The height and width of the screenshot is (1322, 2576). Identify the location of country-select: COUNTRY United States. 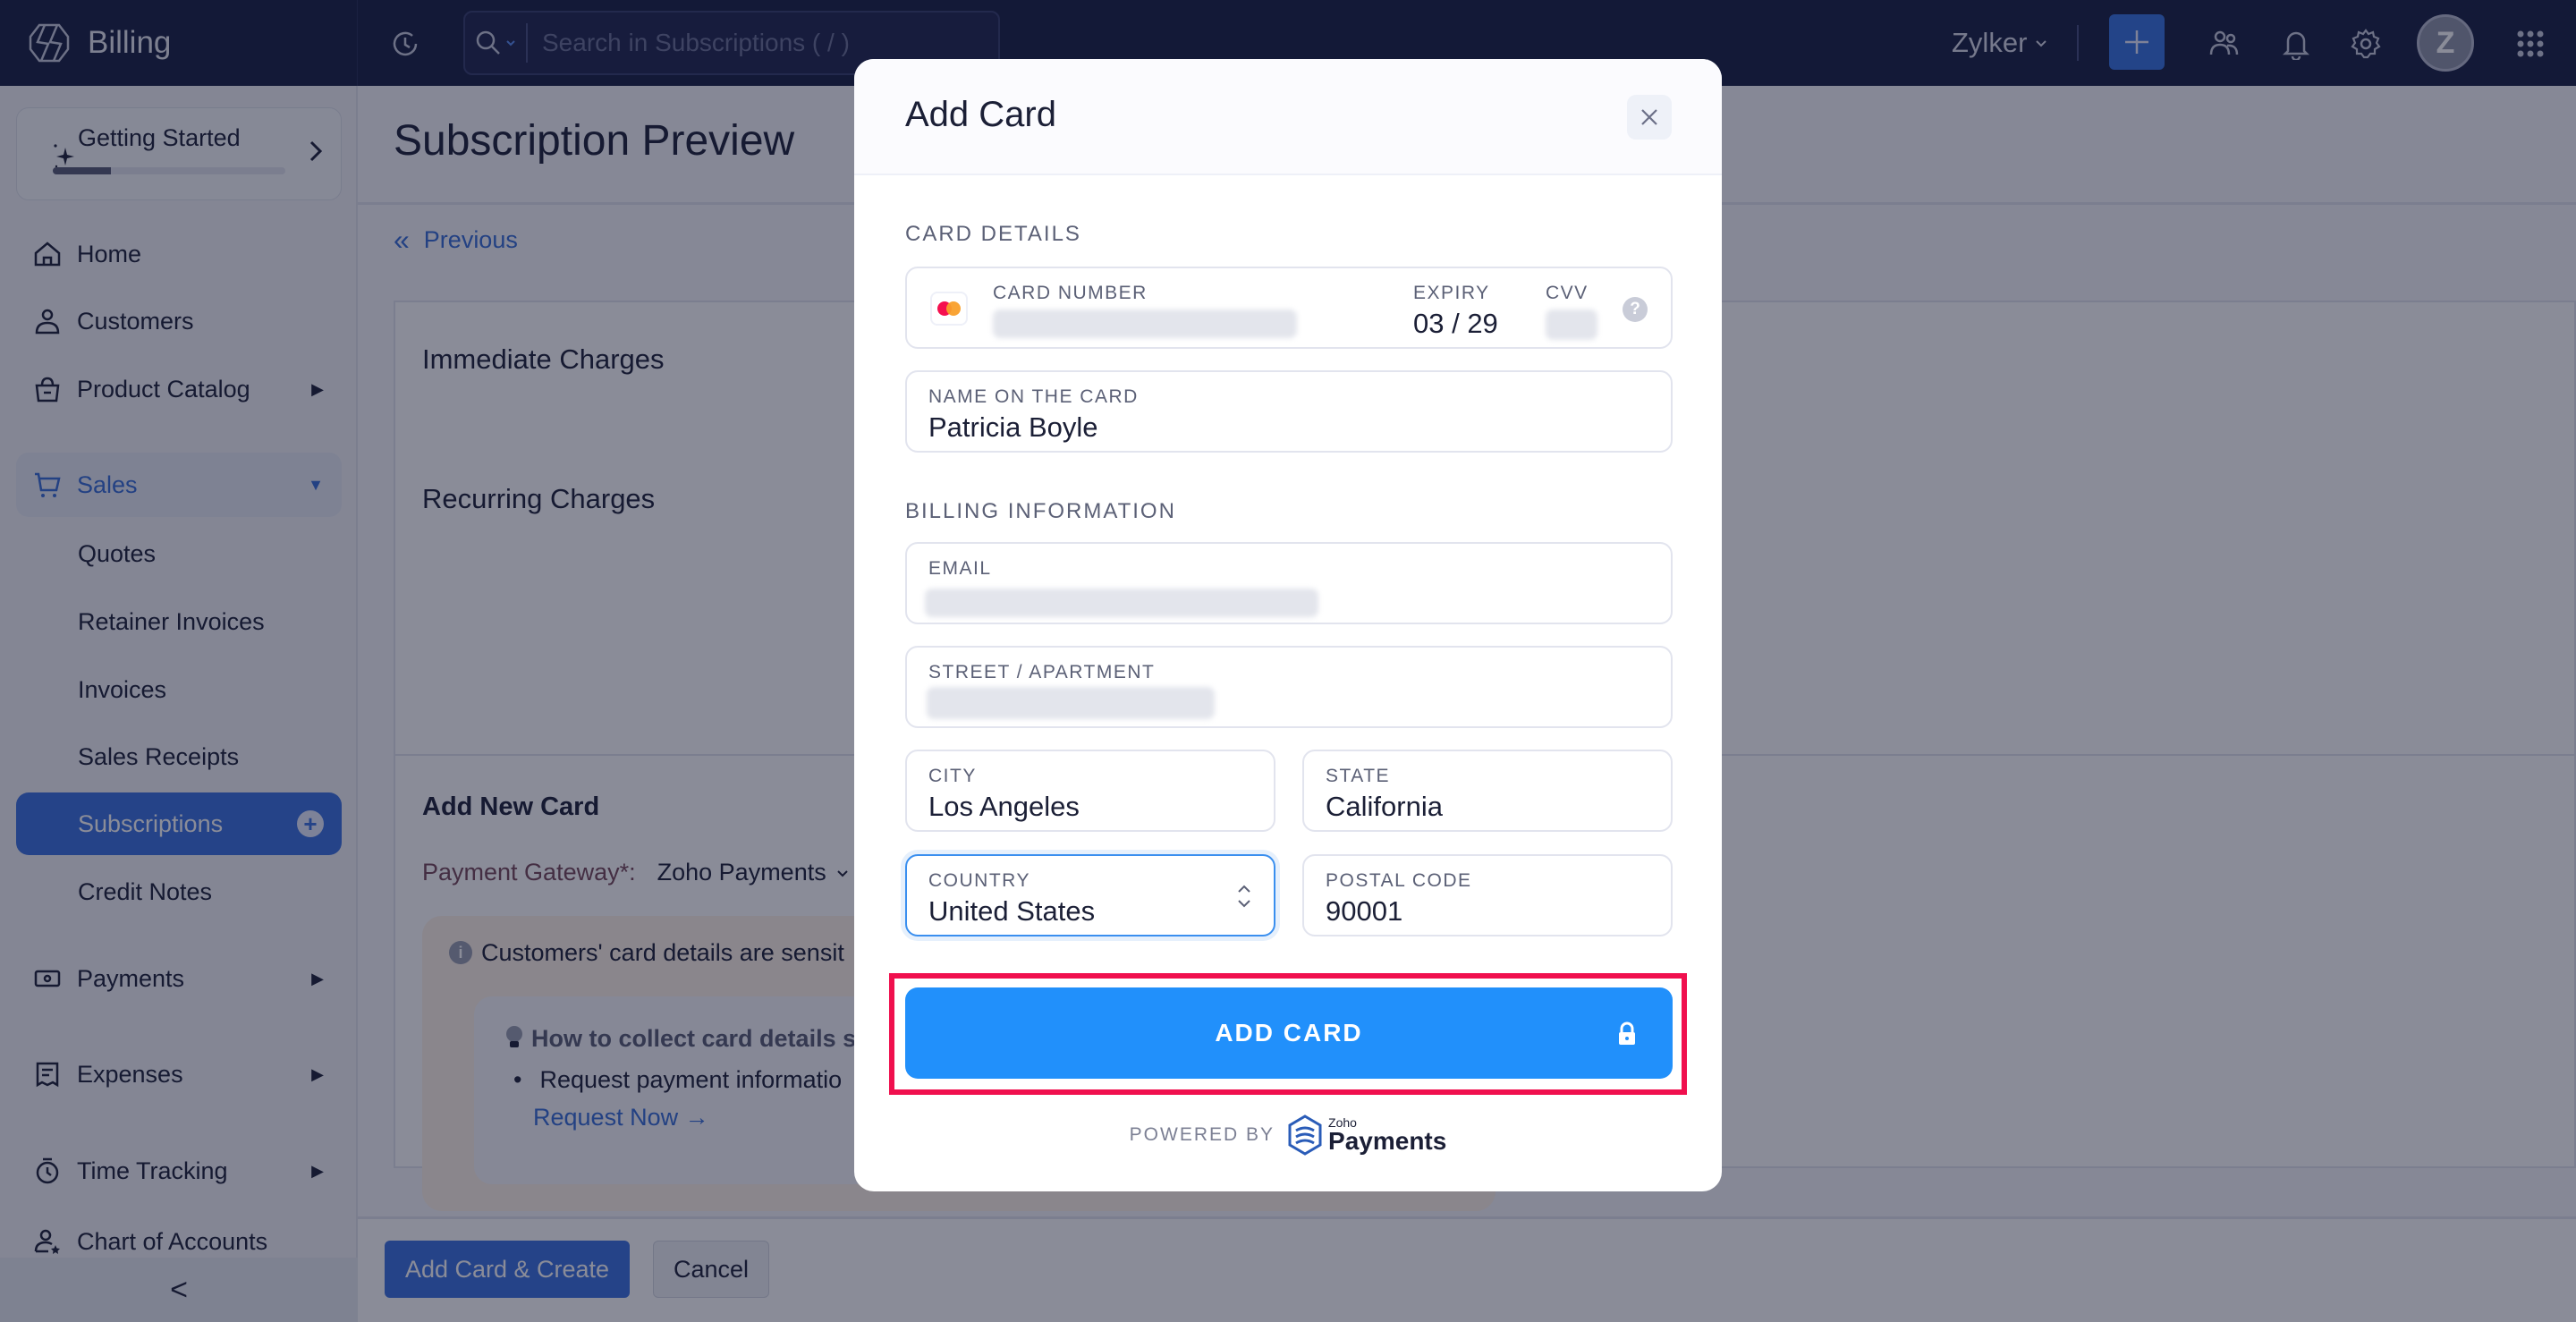
(1090, 895).